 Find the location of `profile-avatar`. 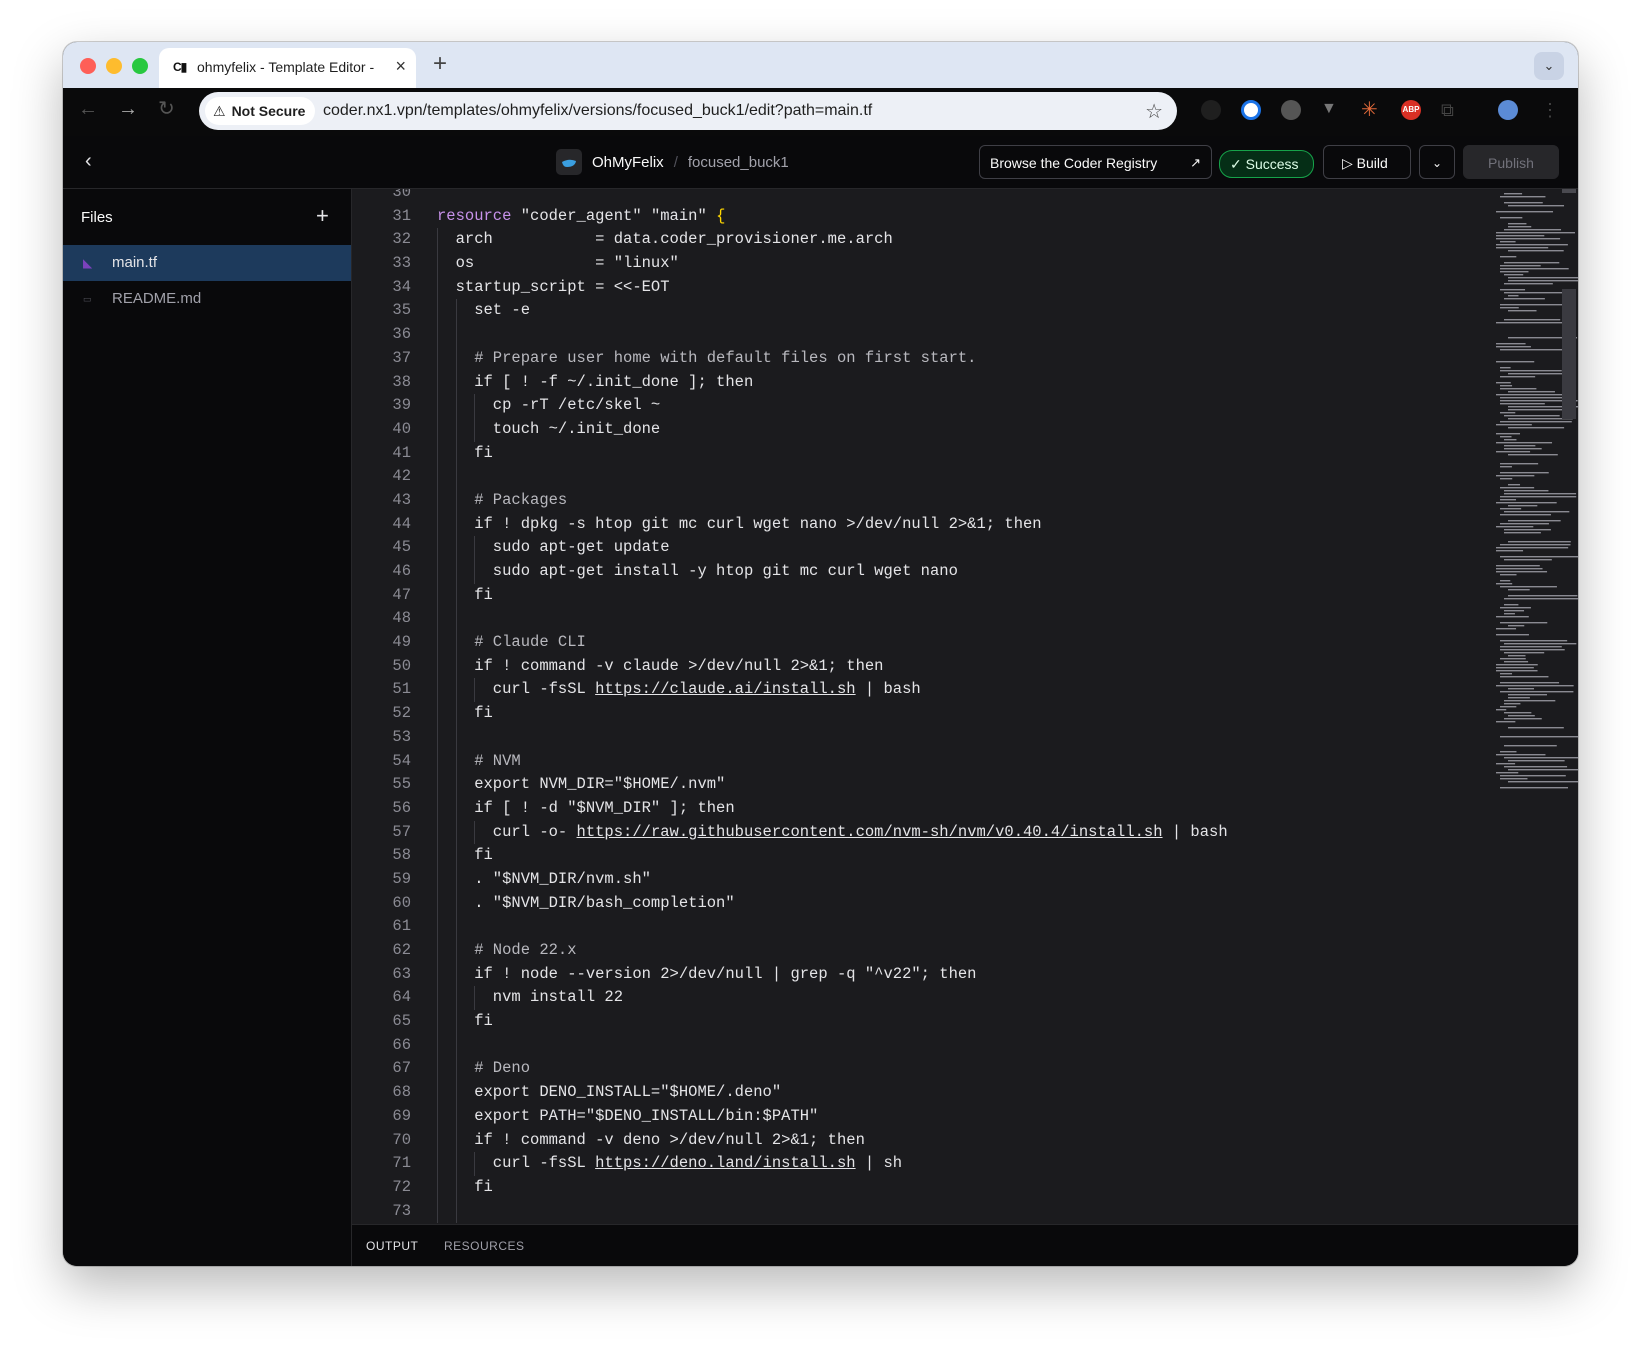

profile-avatar is located at coordinates (1508, 110).